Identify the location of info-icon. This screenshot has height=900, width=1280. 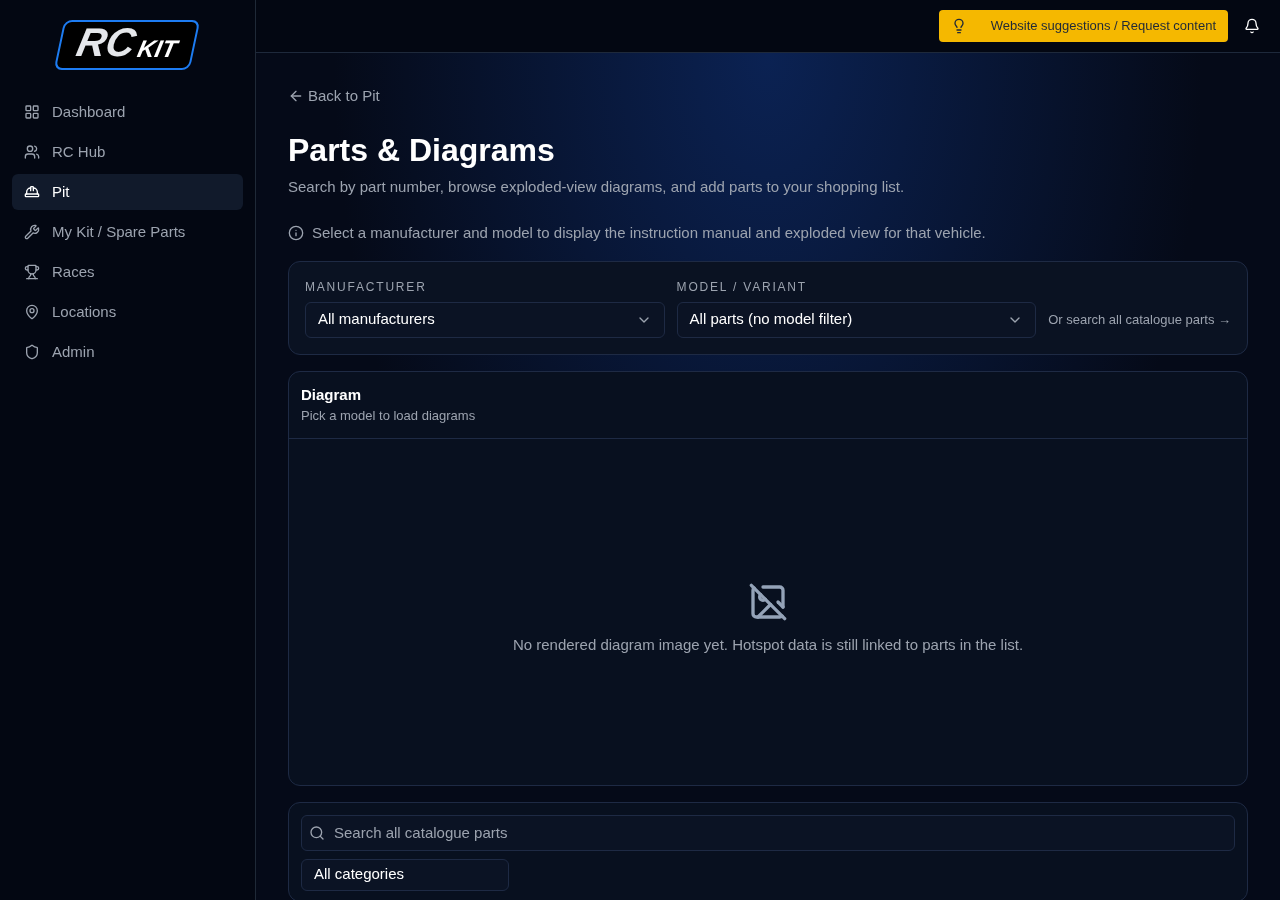
(296, 233).